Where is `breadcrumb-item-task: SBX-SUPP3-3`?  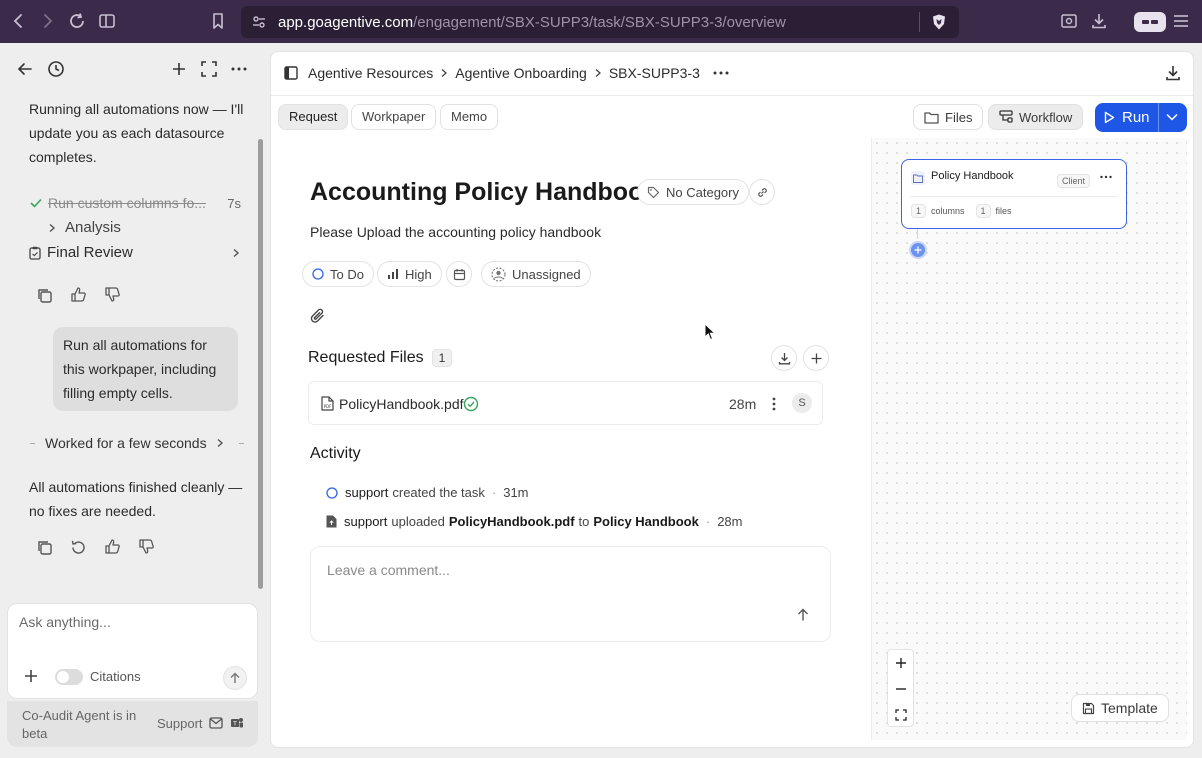
breadcrumb-item-task: SBX-SUPP3-3 is located at coordinates (654, 73).